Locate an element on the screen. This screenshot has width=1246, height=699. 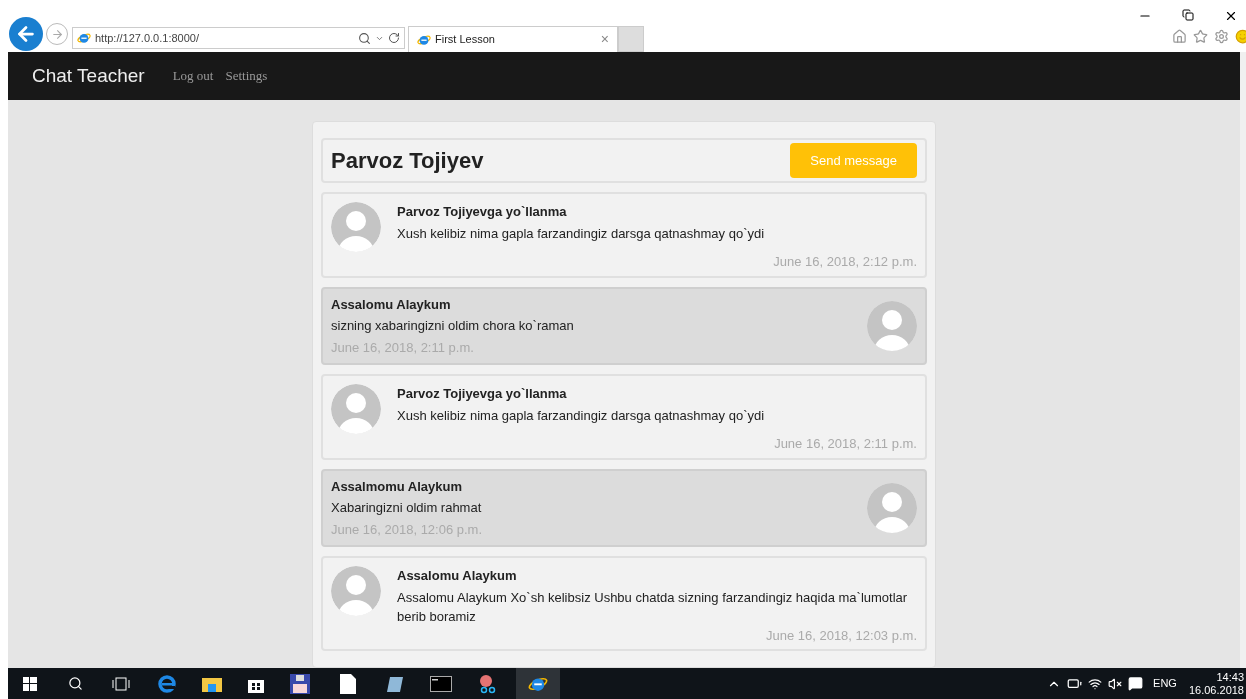
brand-logo: Chat Teacher is located at coordinates (88, 76).